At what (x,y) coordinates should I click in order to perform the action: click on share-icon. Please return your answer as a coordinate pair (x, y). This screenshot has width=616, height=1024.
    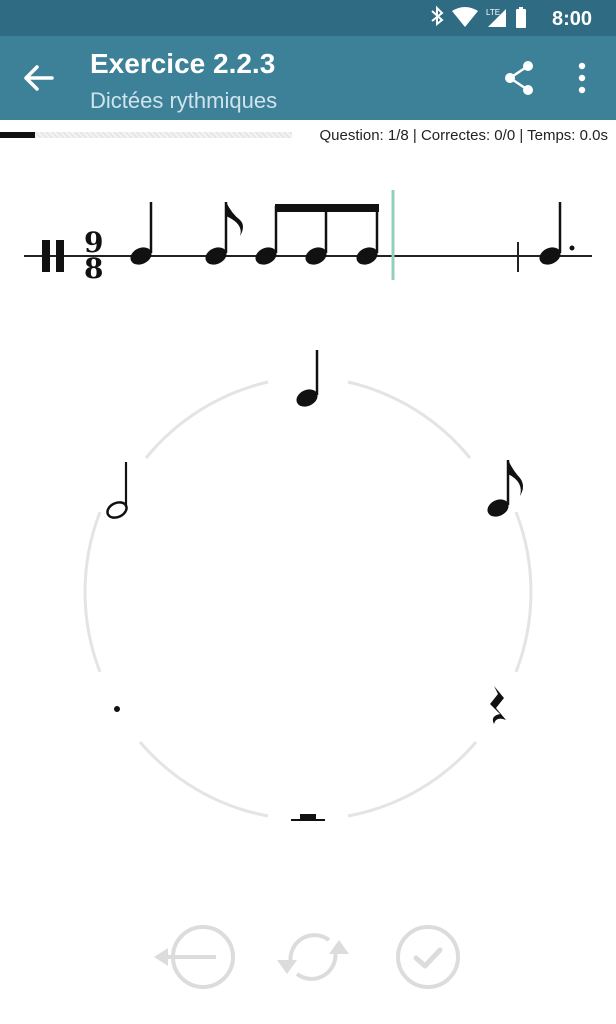
    Looking at the image, I should click on (519, 78).